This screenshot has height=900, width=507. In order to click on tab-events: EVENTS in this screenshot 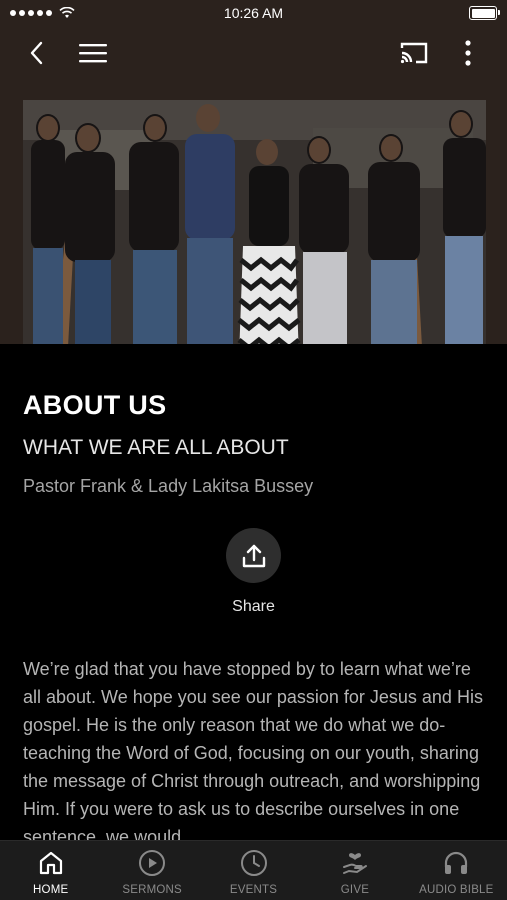, I will do `click(253, 870)`.